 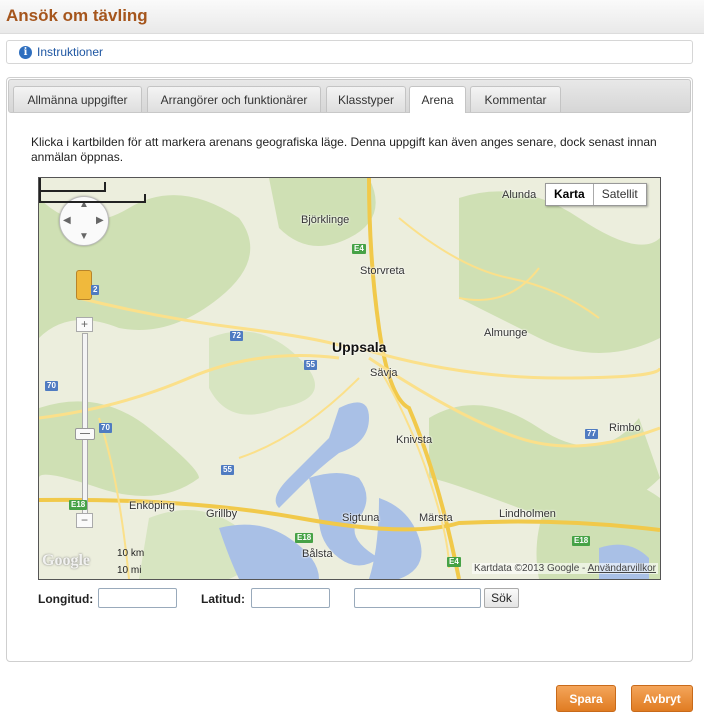 What do you see at coordinates (519, 195) in the screenshot?
I see `place-label: Alunda` at bounding box center [519, 195].